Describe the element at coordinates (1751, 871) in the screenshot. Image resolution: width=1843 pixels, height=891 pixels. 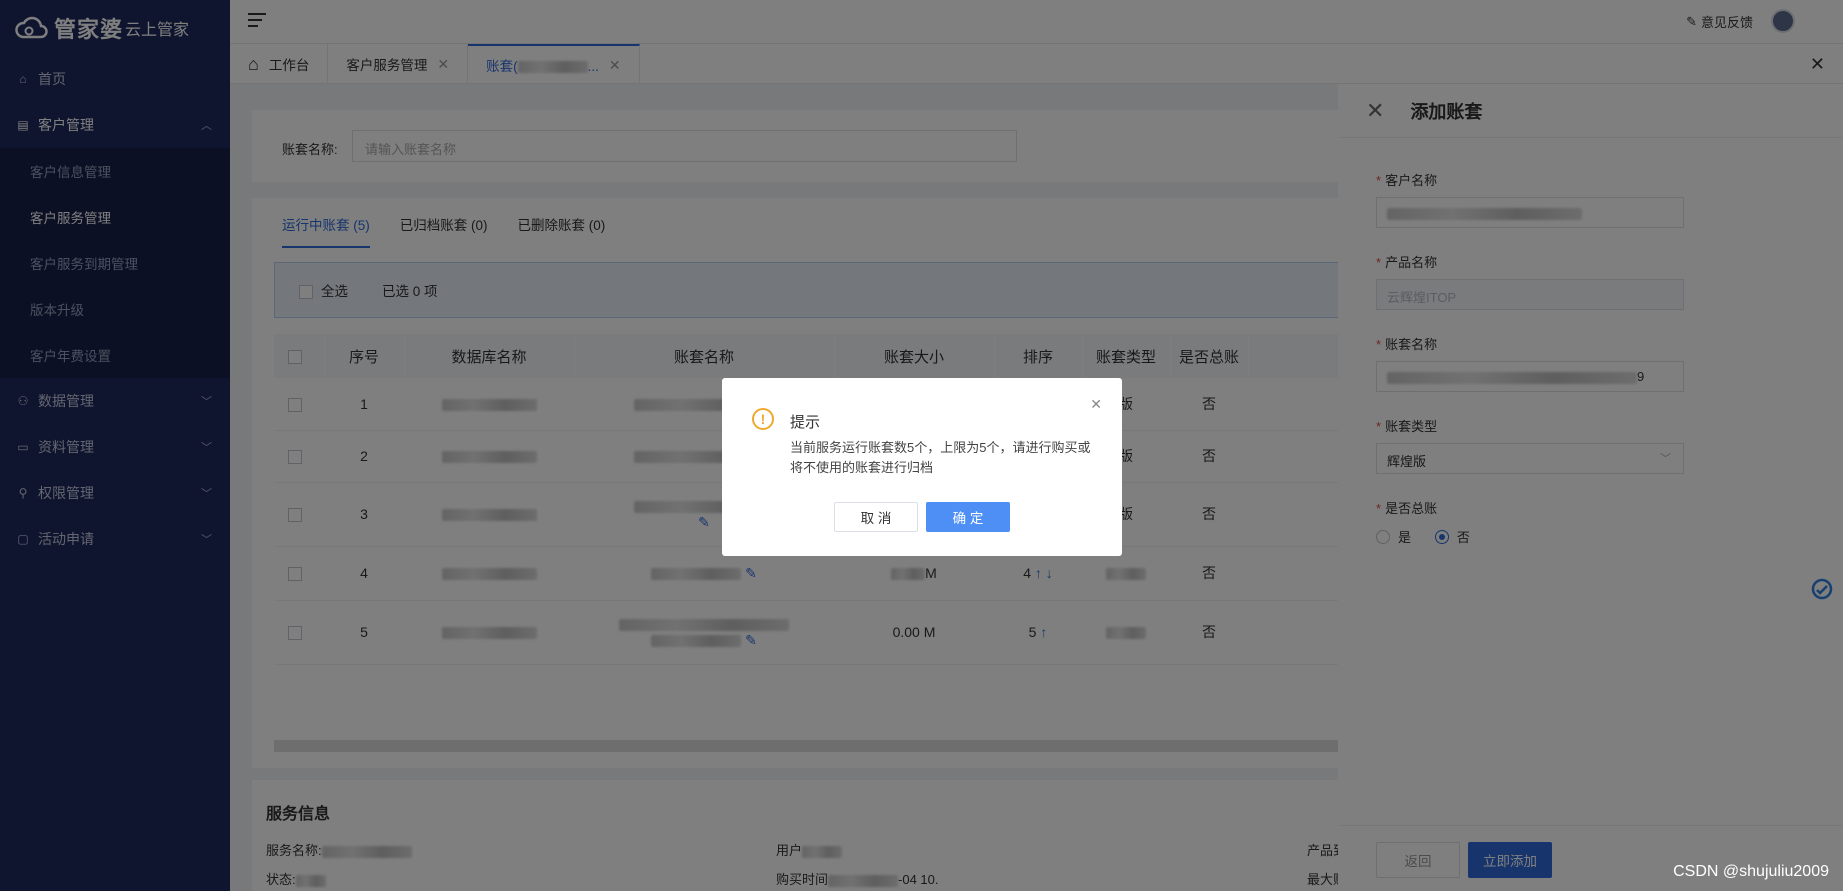
I see `watermark: CSDN @shujuliu2009` at that location.